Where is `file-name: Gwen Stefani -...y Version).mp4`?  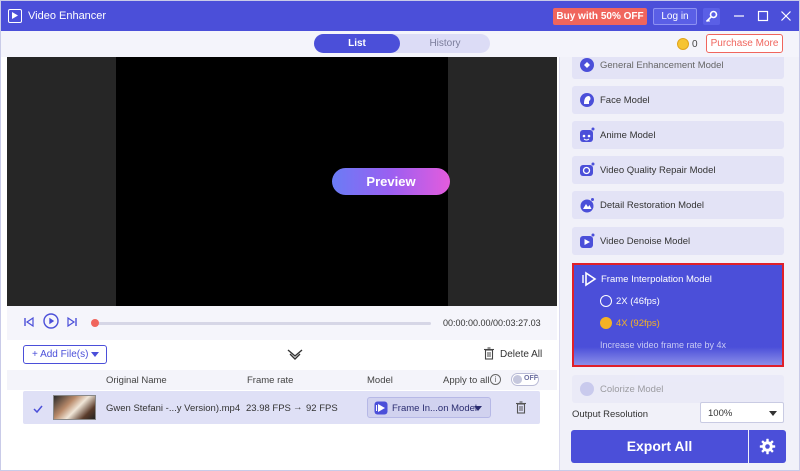
file-name: Gwen Stefani -...y Version).mp4 is located at coordinates (173, 408).